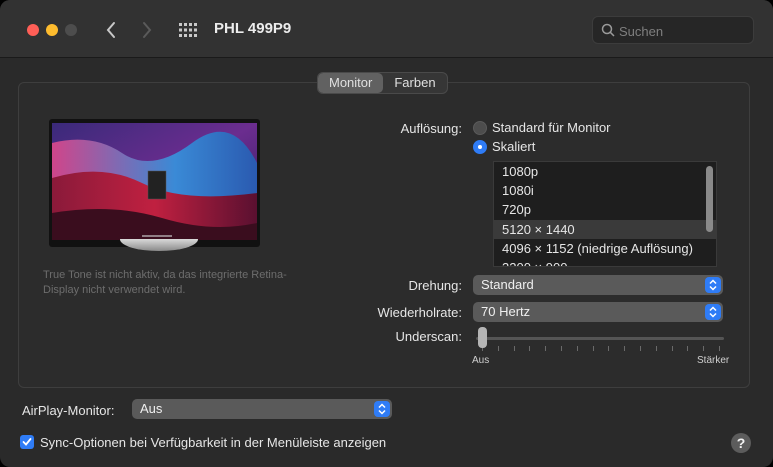  What do you see at coordinates (514, 146) in the screenshot?
I see `radio-scaled-label: Skaliert` at bounding box center [514, 146].